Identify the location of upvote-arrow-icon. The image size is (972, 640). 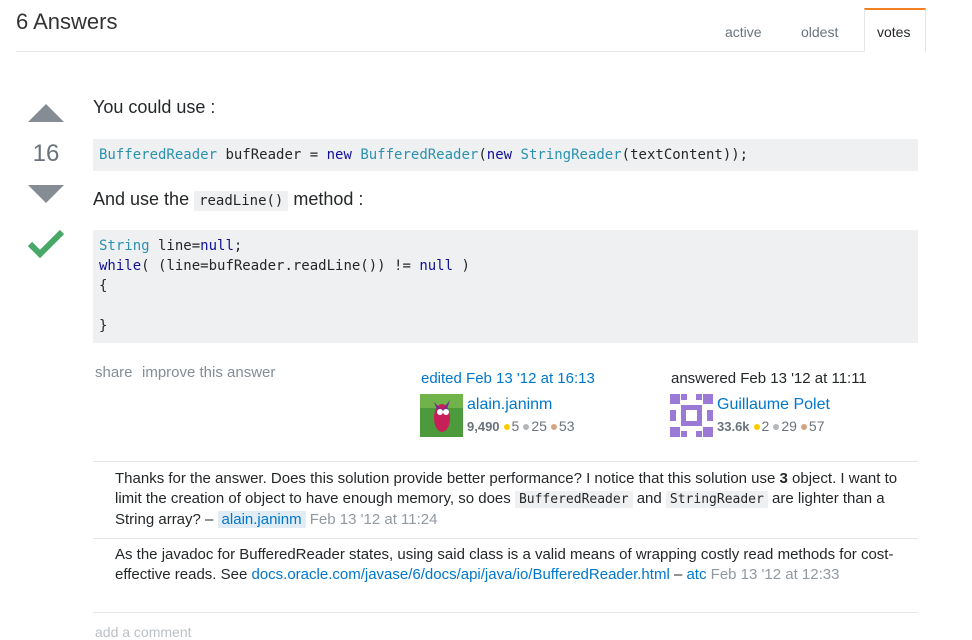
(46, 113).